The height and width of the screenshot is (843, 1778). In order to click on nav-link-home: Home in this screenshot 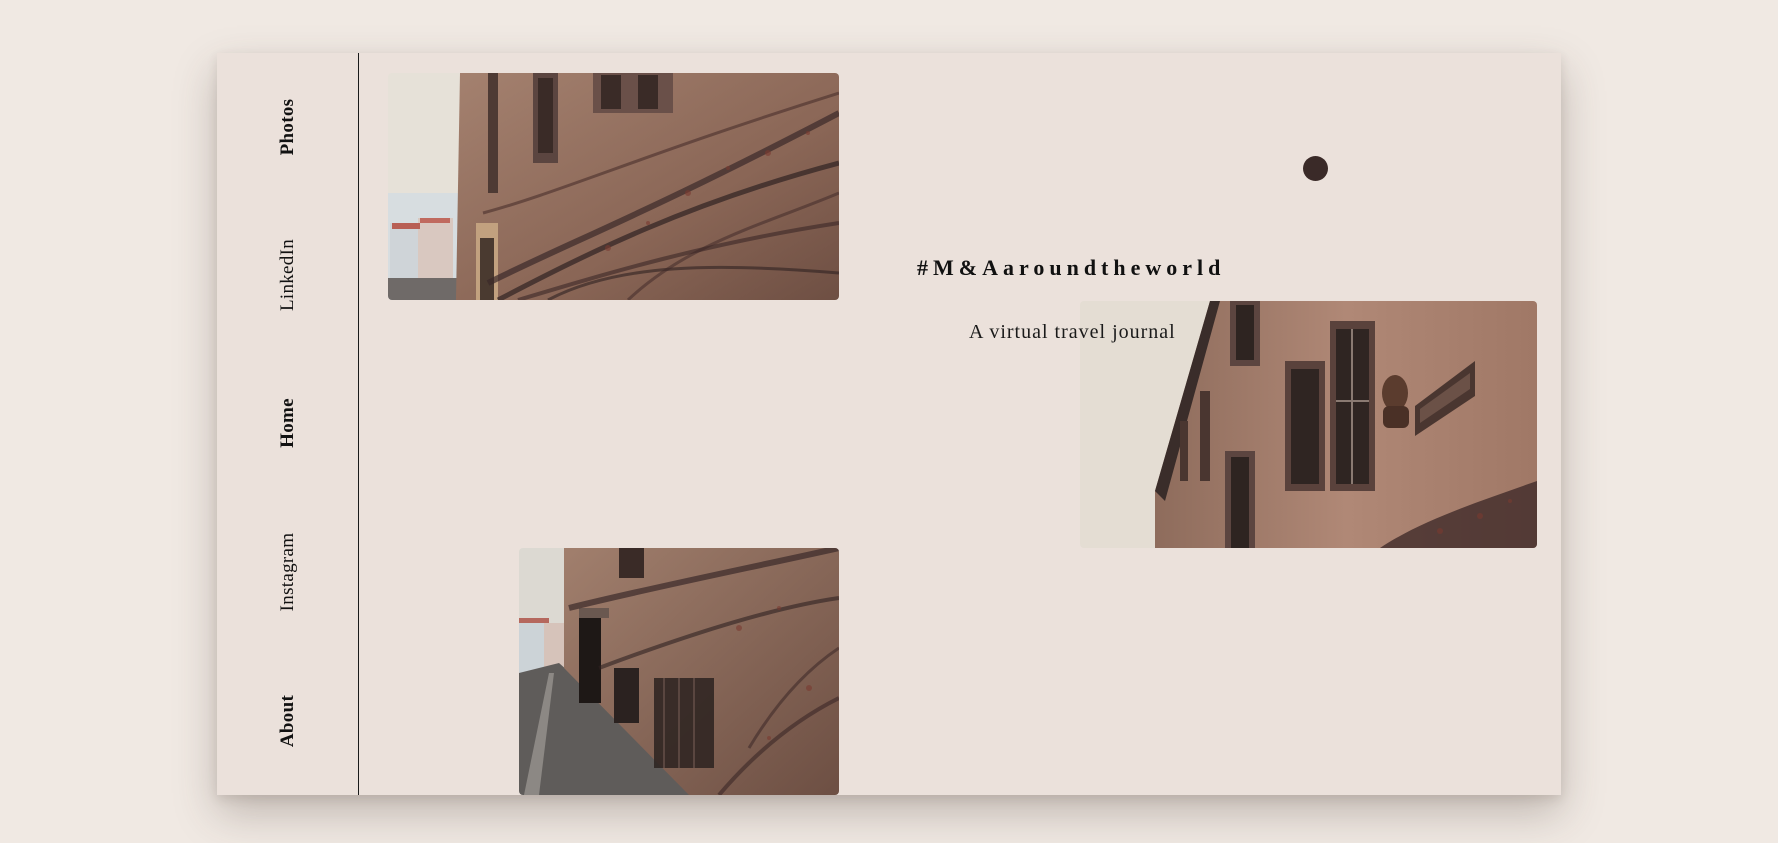, I will do `click(288, 423)`.